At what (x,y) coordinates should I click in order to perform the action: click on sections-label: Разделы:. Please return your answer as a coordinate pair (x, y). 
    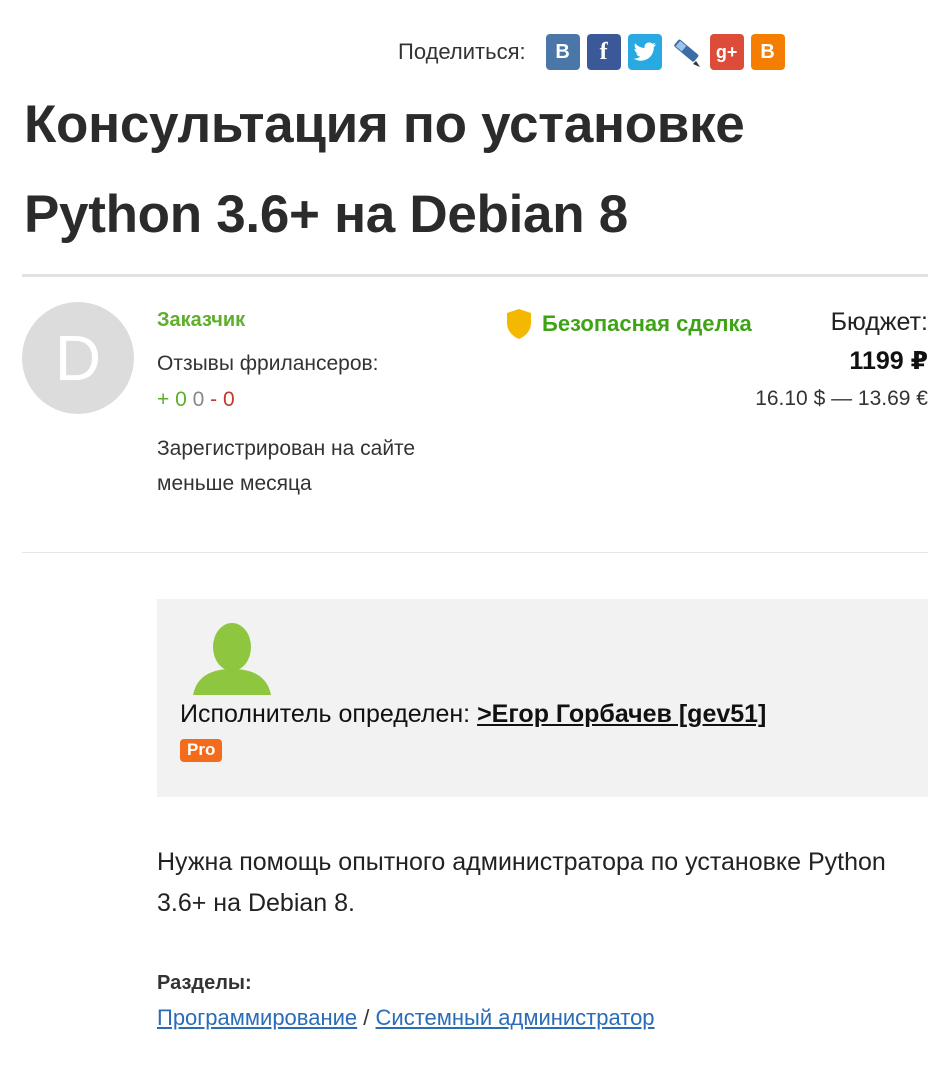
    Looking at the image, I should click on (204, 983).